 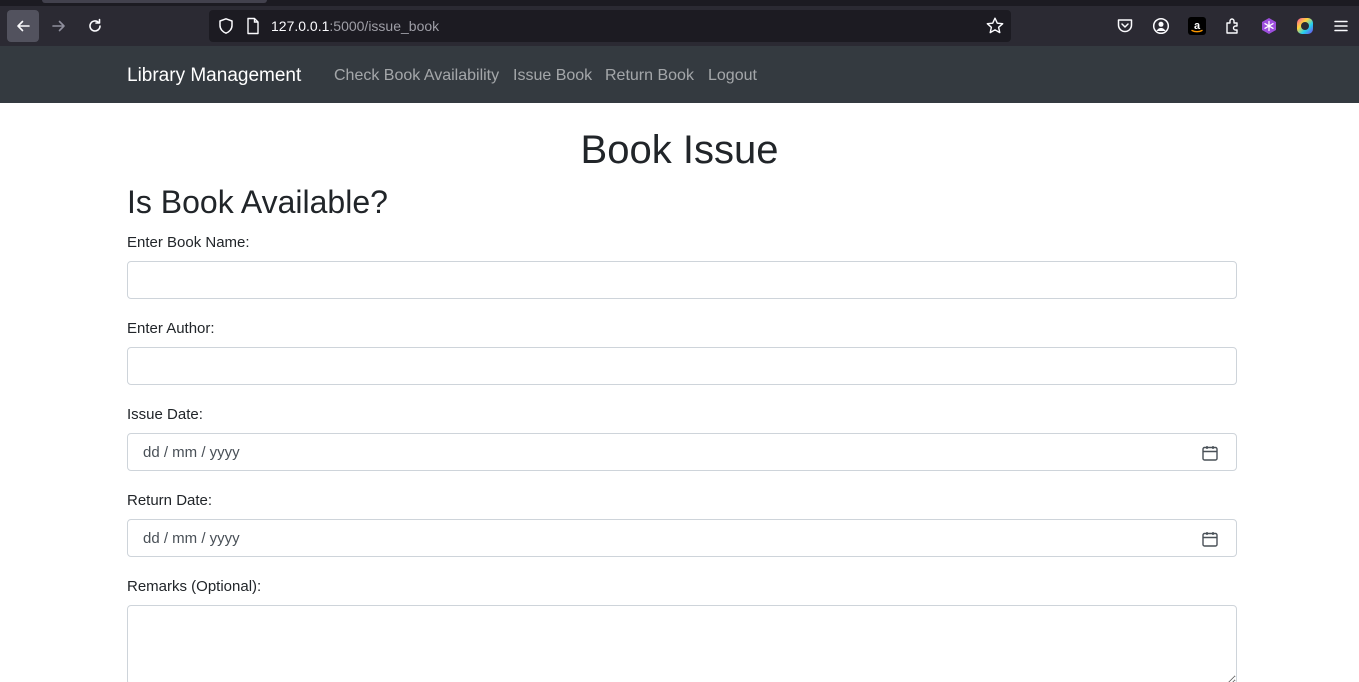 I want to click on address-bar: 127.0.0.1:5000/issue_book, so click(x=610, y=26).